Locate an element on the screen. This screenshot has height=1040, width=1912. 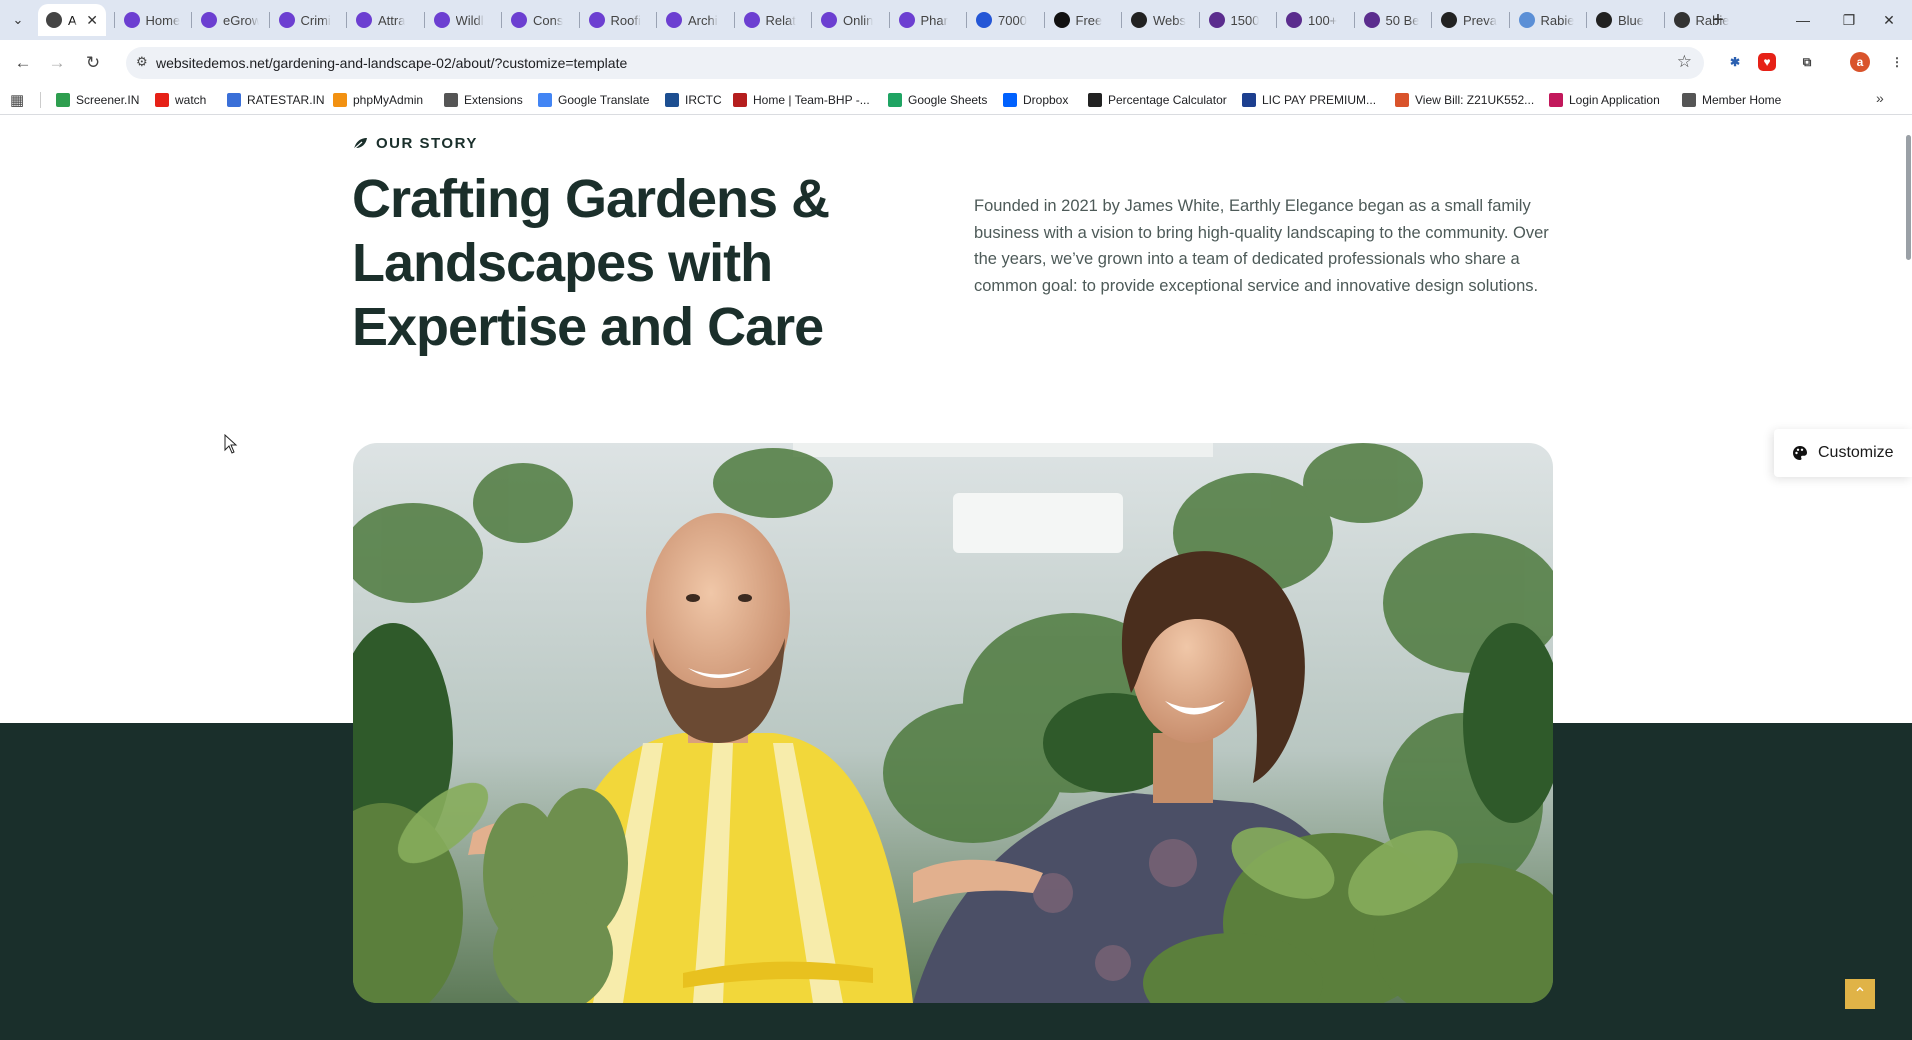
tab-close-icon: ✕ is located at coordinates (92, 20).